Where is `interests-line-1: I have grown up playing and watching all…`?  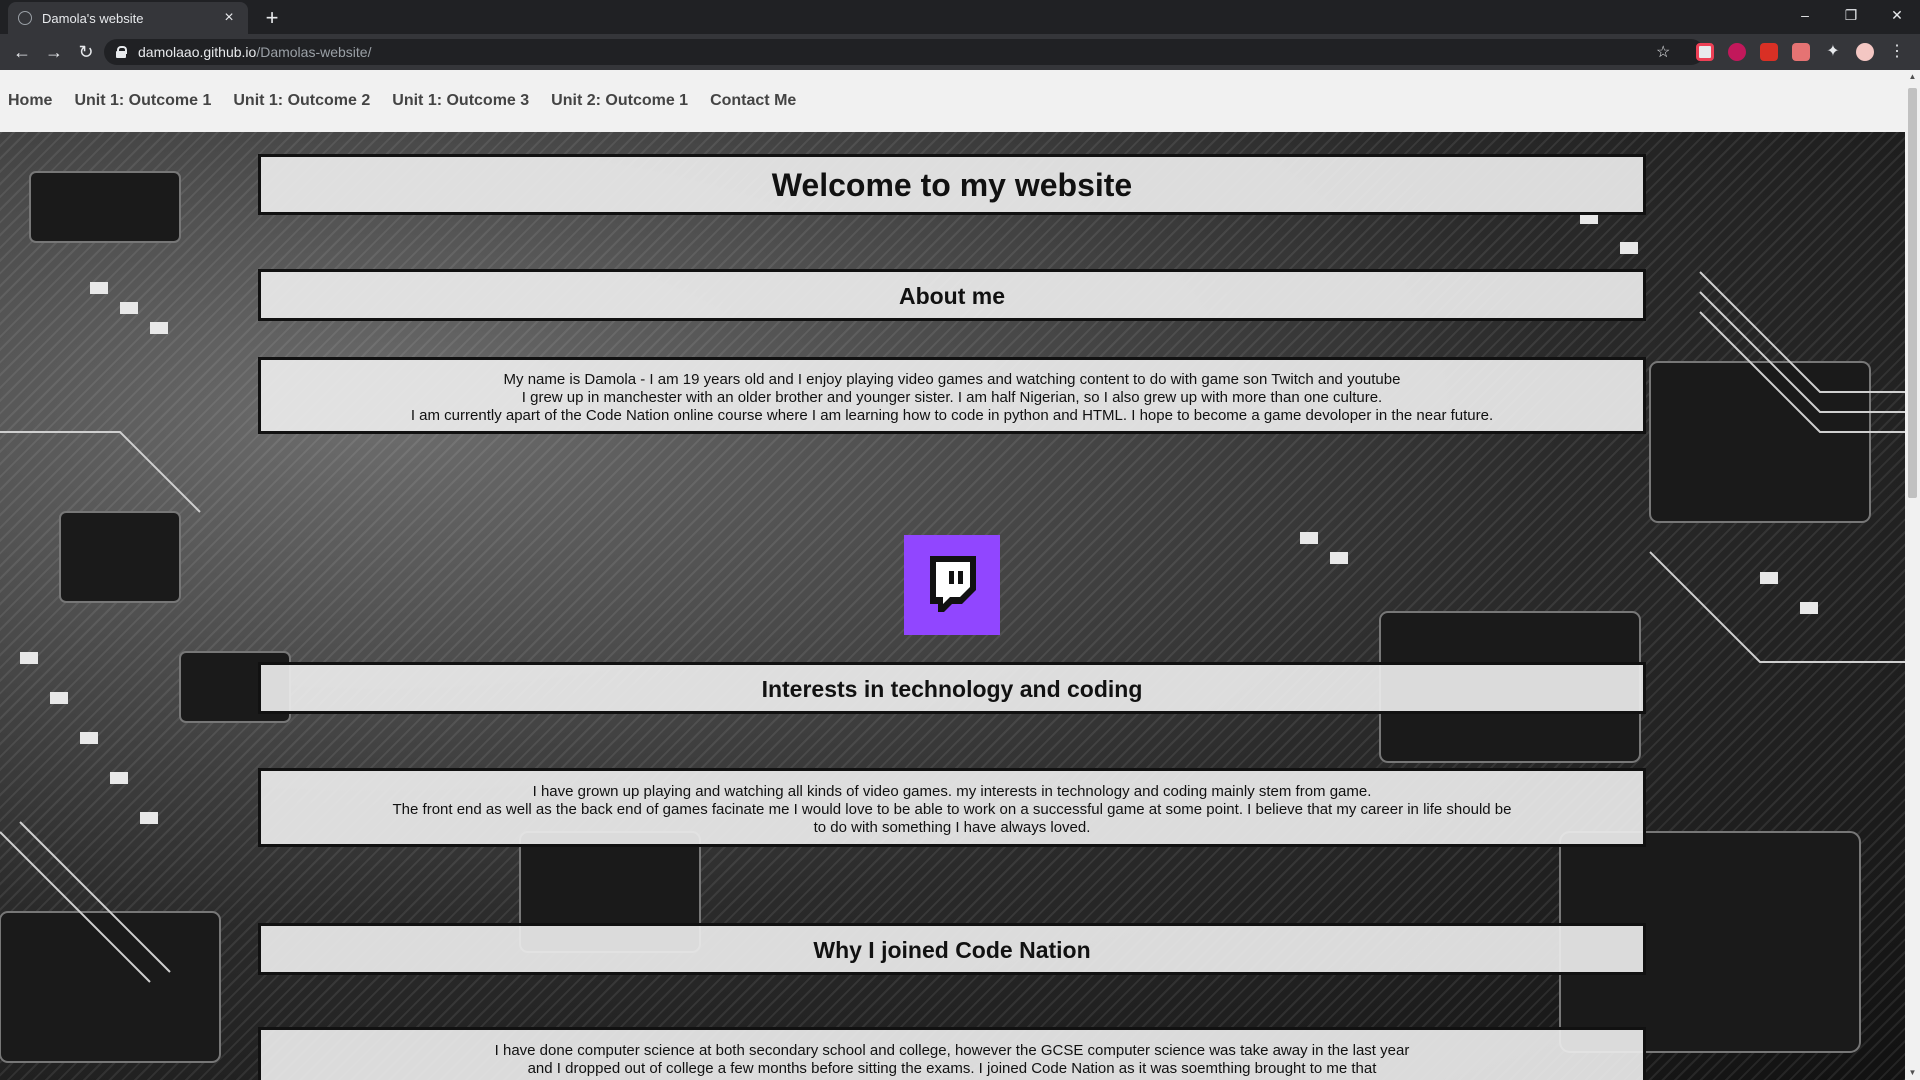
interests-line-1: I have grown up playing and watching all… is located at coordinates (952, 791).